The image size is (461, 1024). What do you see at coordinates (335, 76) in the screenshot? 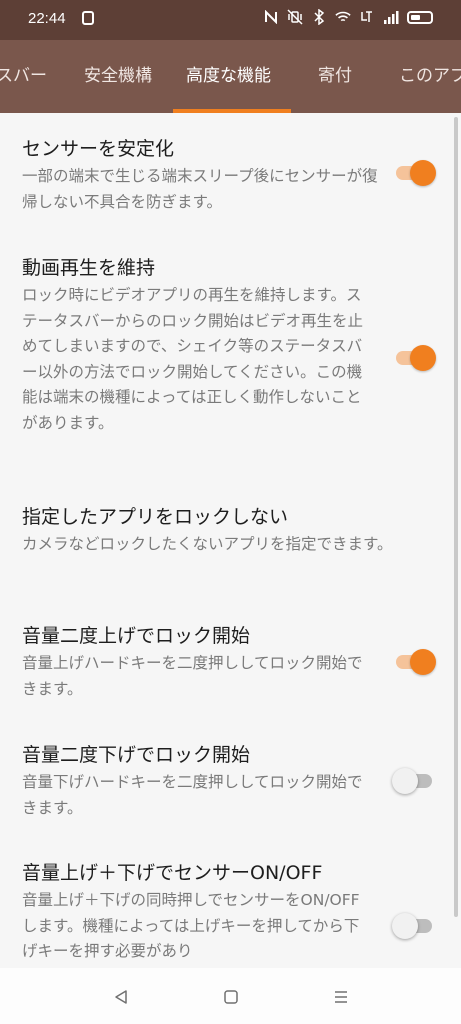
I see `tab-donate: 寄付` at bounding box center [335, 76].